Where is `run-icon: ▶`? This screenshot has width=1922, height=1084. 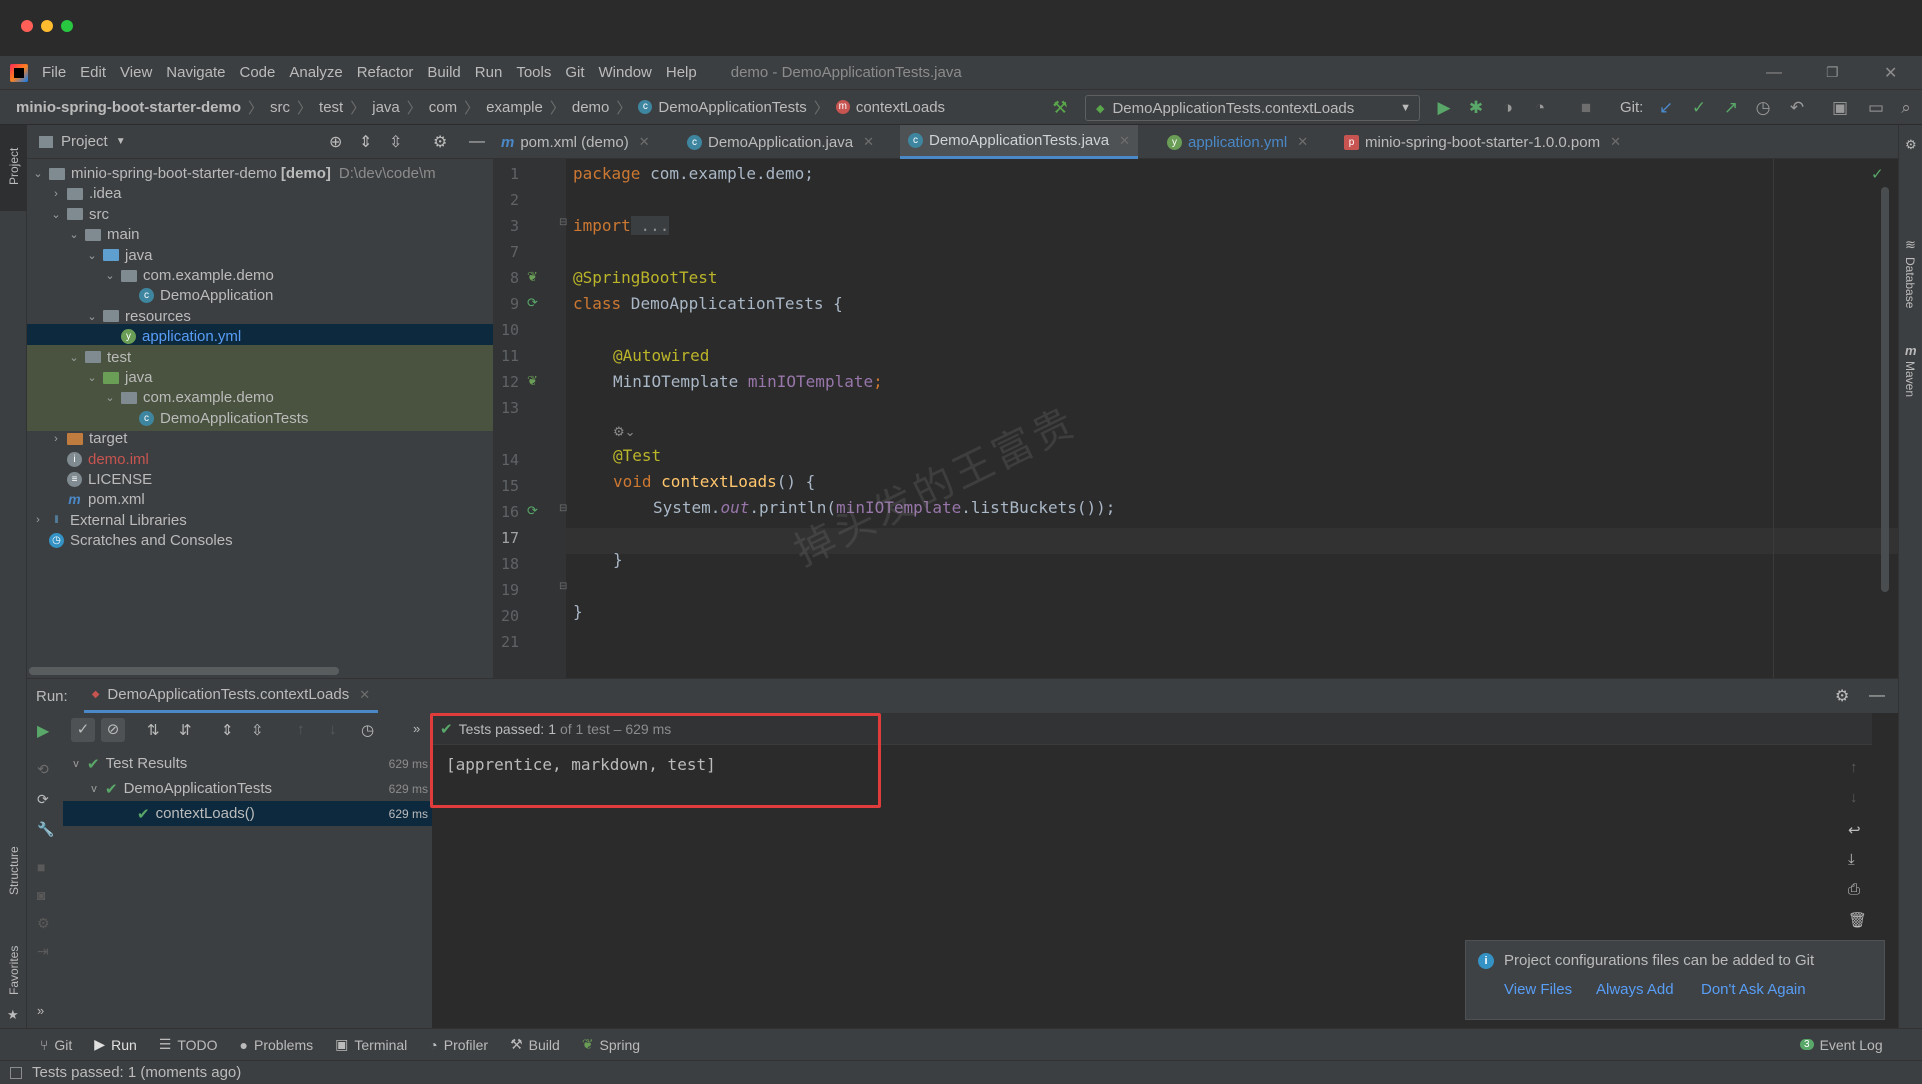
run-icon: ▶ is located at coordinates (1444, 108).